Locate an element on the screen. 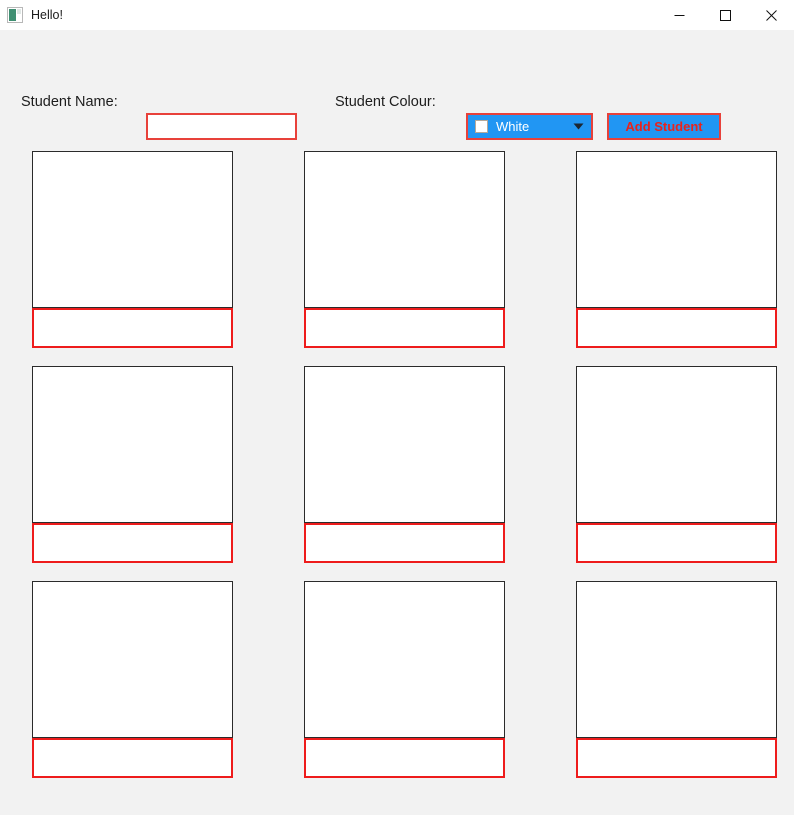 The image size is (794, 815). close-icon is located at coordinates (771, 15).